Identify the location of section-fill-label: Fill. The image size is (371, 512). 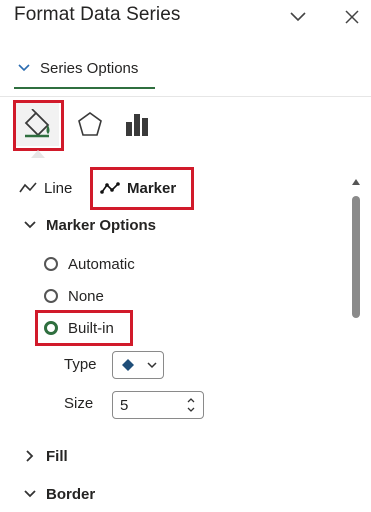
(57, 456).